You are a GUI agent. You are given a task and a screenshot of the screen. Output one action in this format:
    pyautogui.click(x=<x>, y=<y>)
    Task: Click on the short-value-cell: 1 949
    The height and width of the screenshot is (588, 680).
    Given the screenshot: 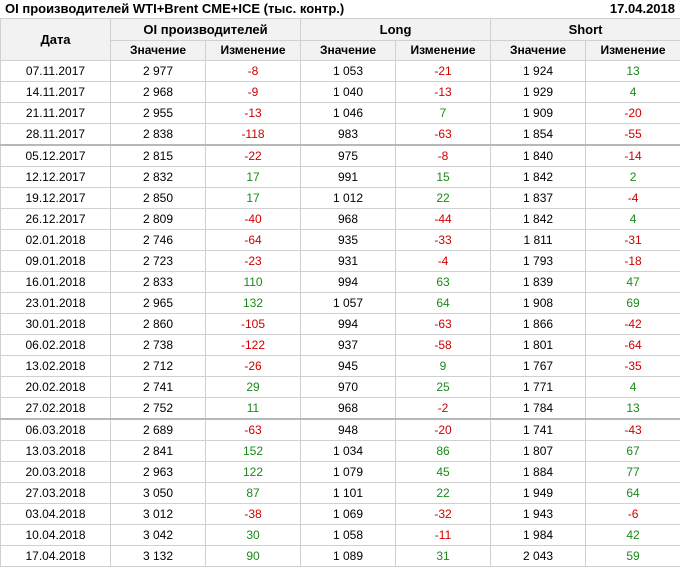 What is the action you would take?
    pyautogui.click(x=538, y=493)
    